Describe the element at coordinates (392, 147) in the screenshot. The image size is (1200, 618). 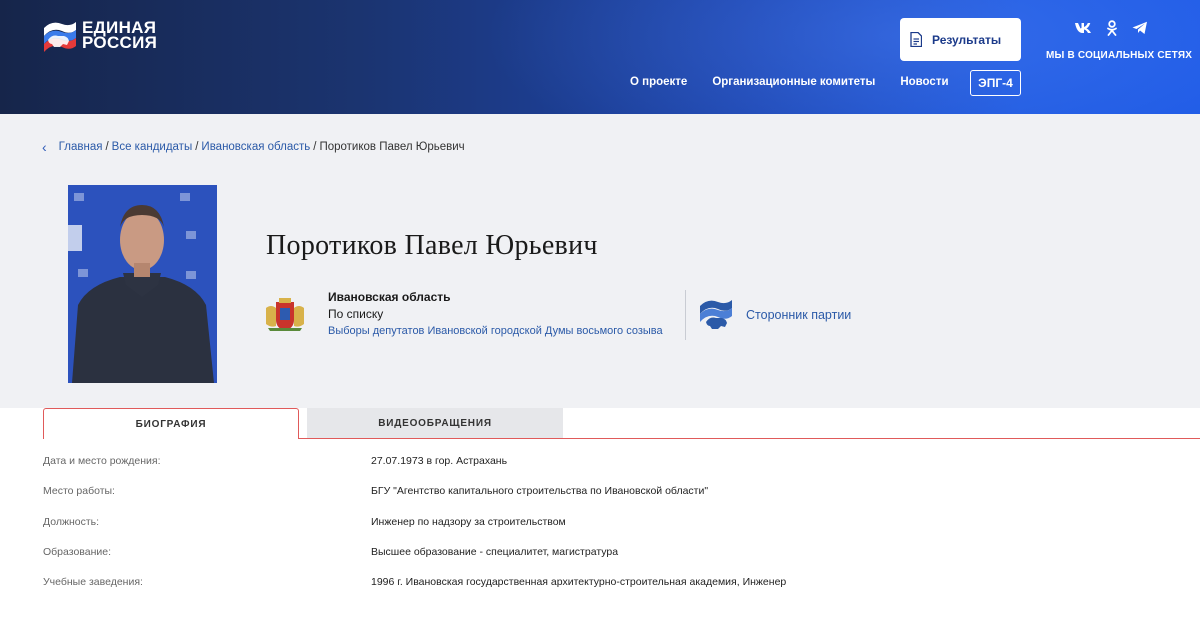
I see `breadcrumb-current: Поротиков Павел Юрьевич` at that location.